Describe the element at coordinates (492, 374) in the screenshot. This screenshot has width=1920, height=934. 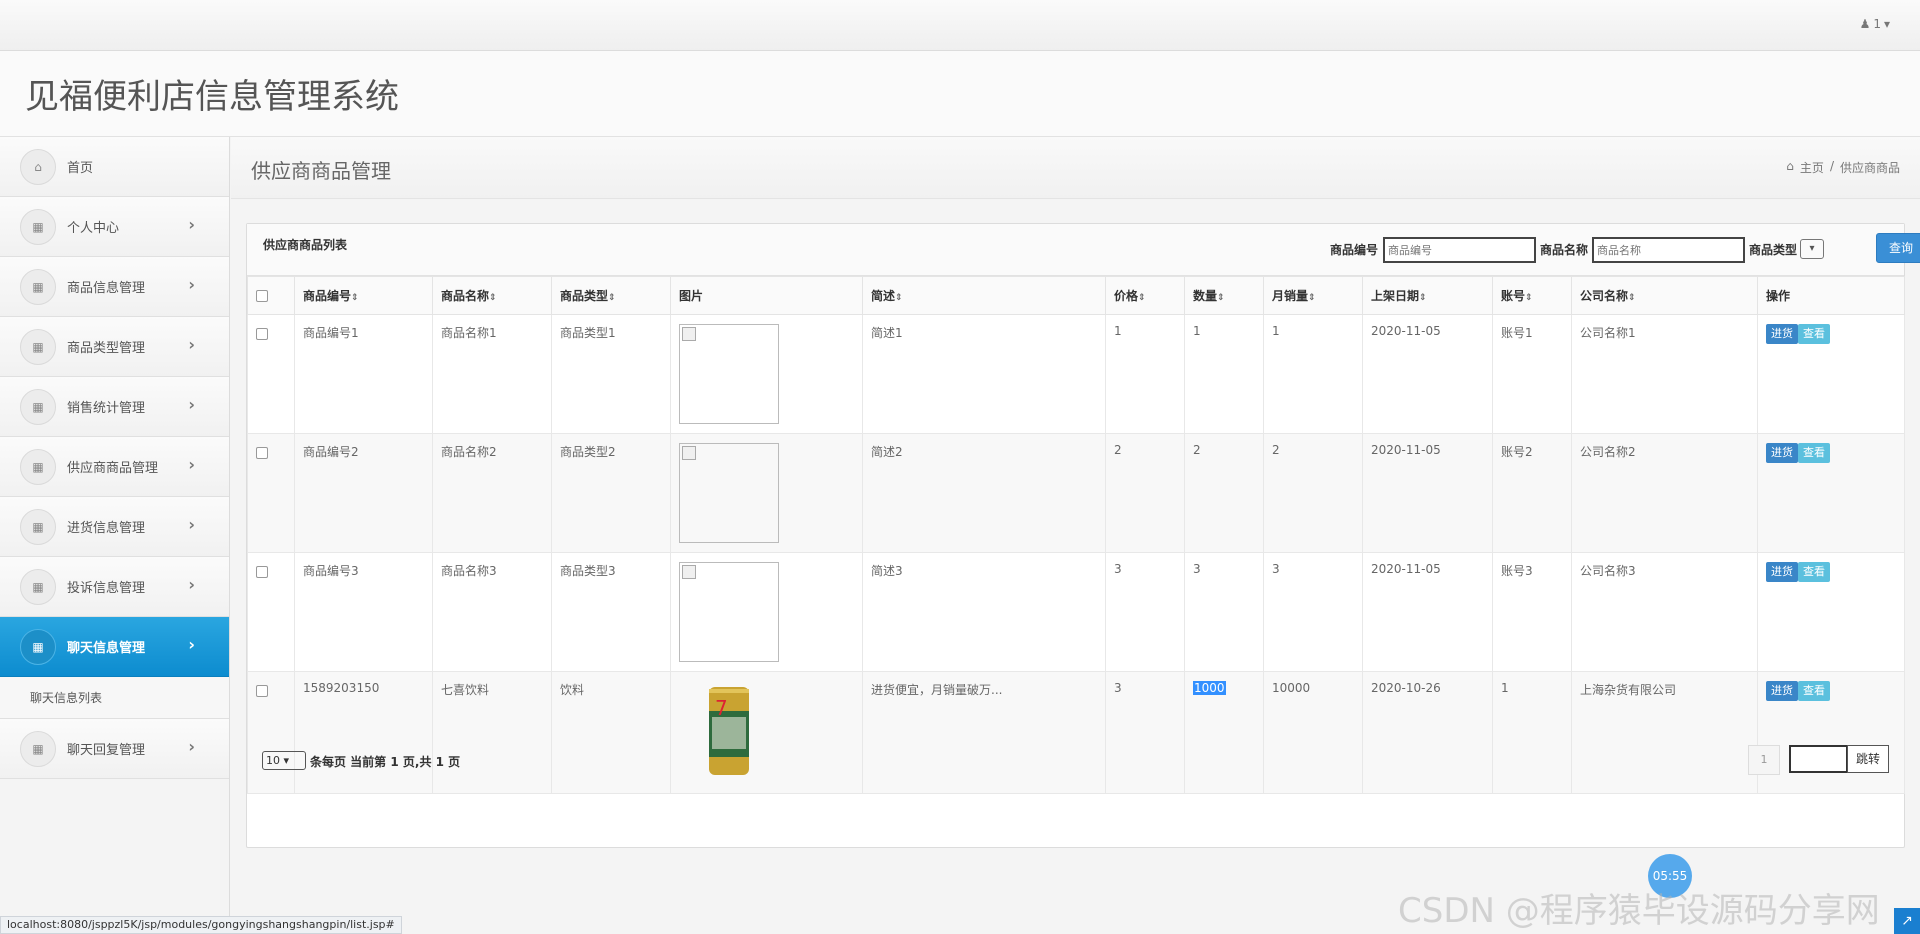
I see `cell: 商品名称1` at that location.